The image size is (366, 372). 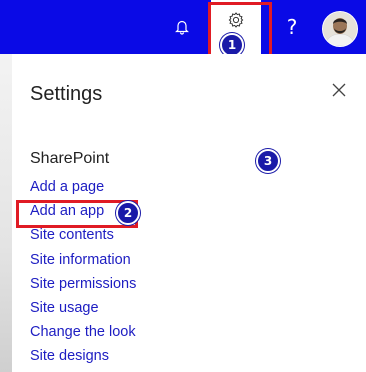 I want to click on close-icon, so click(x=339, y=90).